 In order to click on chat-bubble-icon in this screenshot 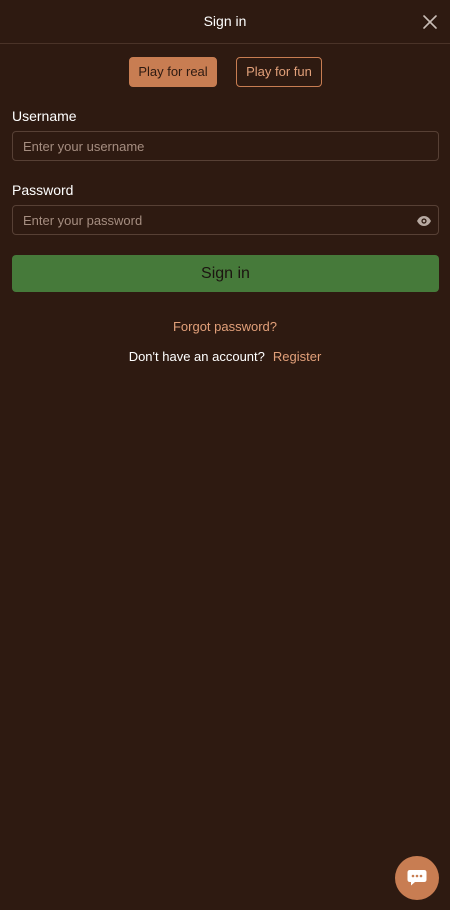, I will do `click(417, 878)`.